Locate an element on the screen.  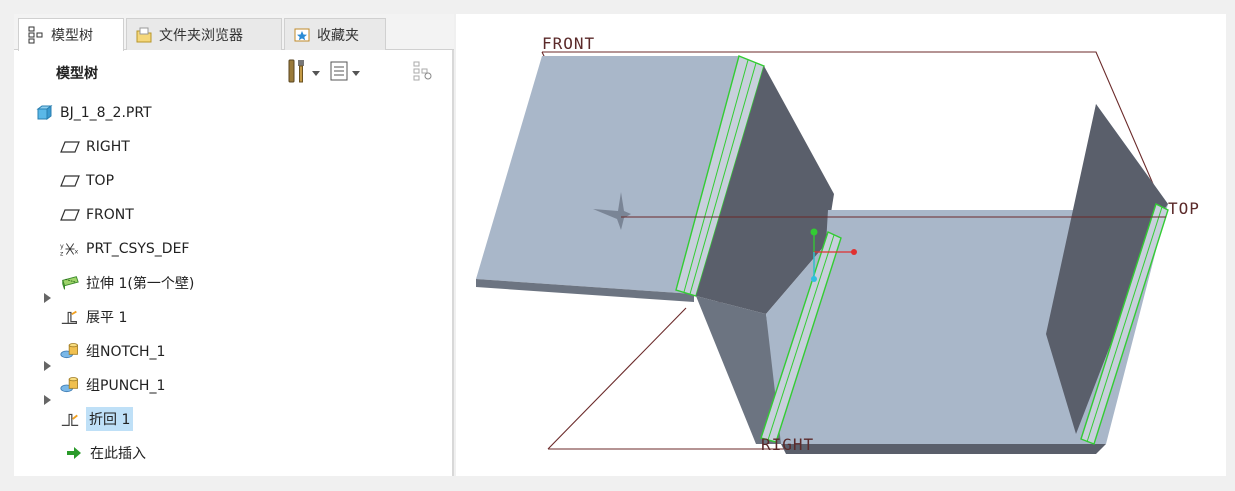
tab-label: 文件夹浏览器 is located at coordinates (201, 35).